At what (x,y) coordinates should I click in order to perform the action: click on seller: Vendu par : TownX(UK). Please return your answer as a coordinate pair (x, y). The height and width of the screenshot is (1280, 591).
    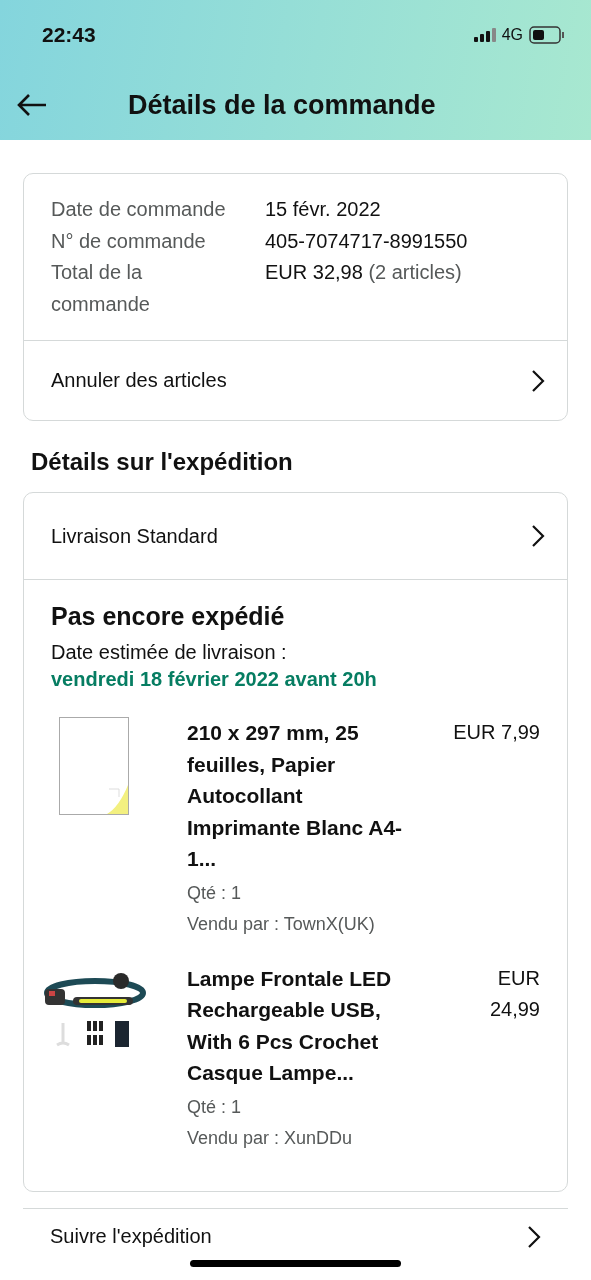
    Looking at the image, I should click on (281, 924).